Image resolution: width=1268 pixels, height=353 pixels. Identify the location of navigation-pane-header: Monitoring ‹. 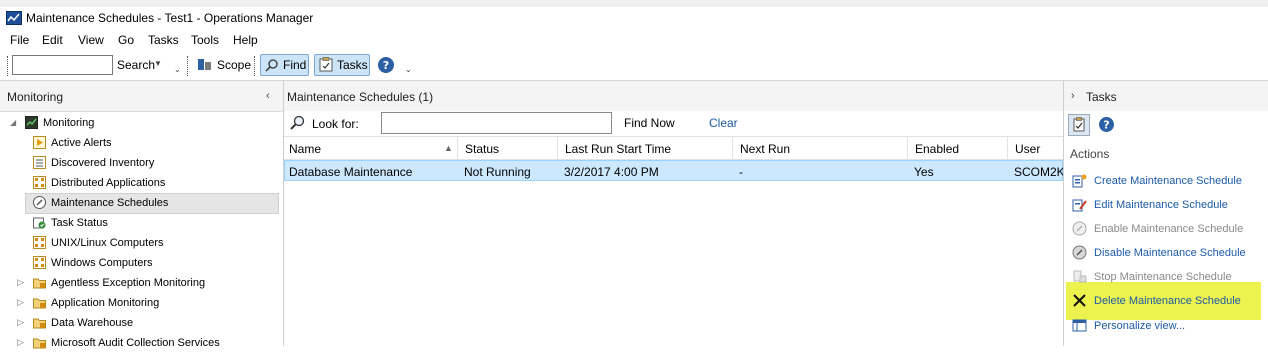
(141, 96).